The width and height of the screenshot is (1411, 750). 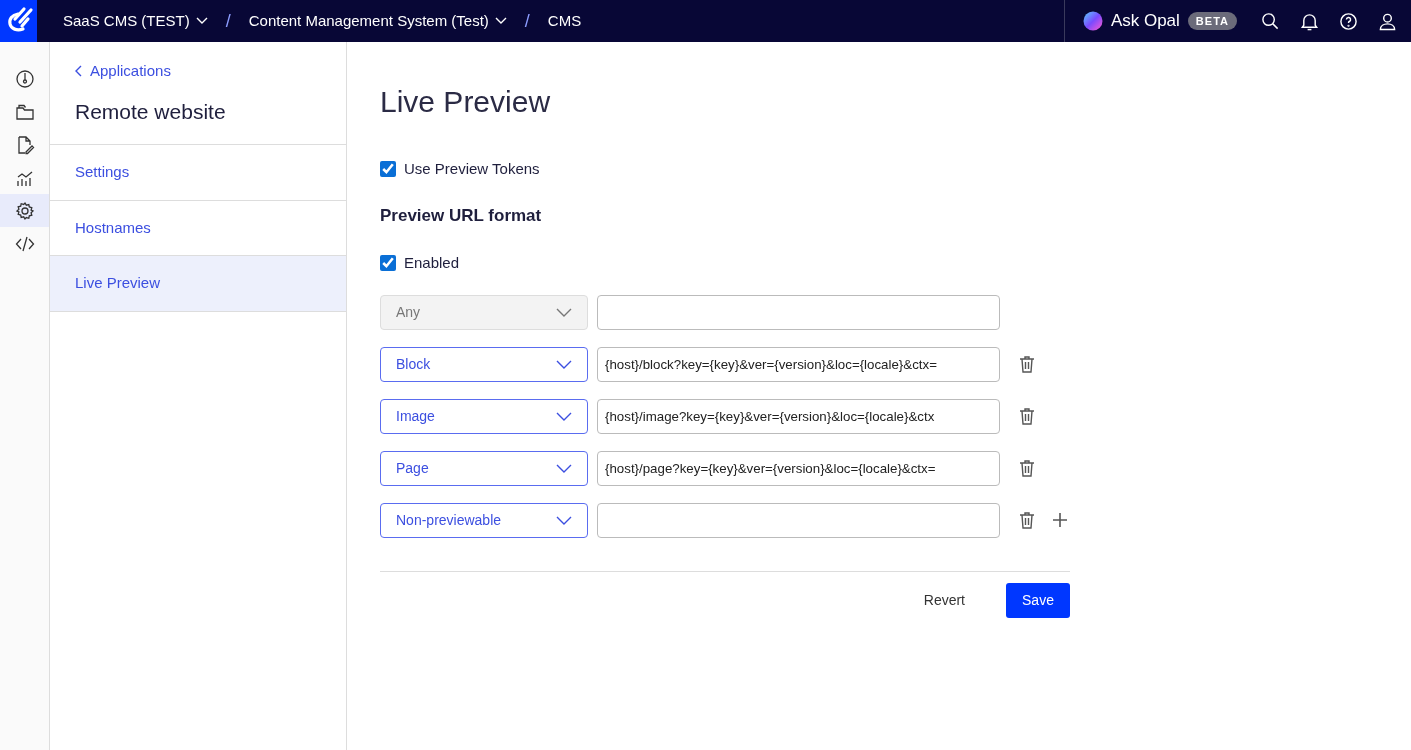 What do you see at coordinates (1131, 21) in the screenshot?
I see `ask-opal-button: Ask Opal` at bounding box center [1131, 21].